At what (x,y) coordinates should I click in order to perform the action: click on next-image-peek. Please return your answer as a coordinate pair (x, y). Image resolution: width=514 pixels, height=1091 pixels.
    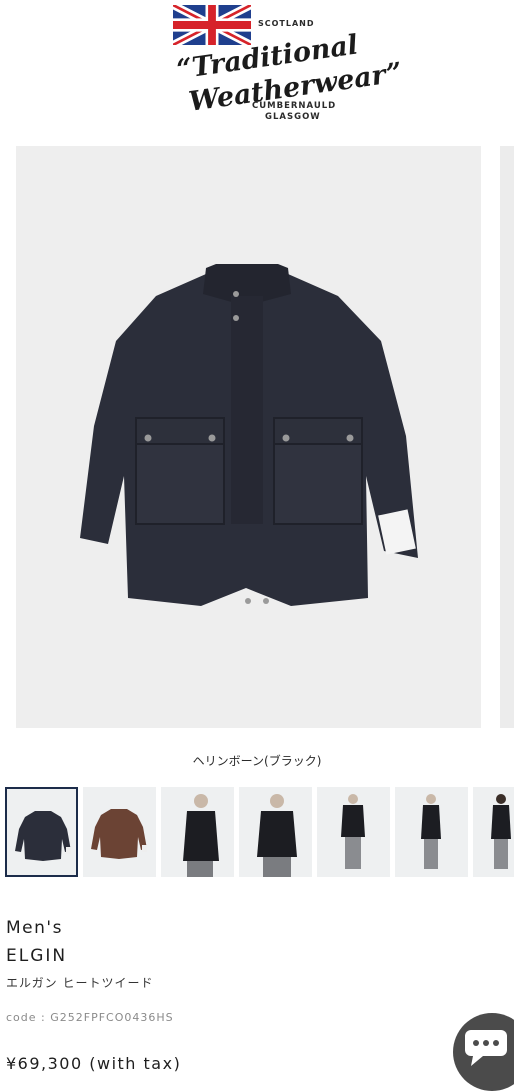
    Looking at the image, I should click on (507, 437).